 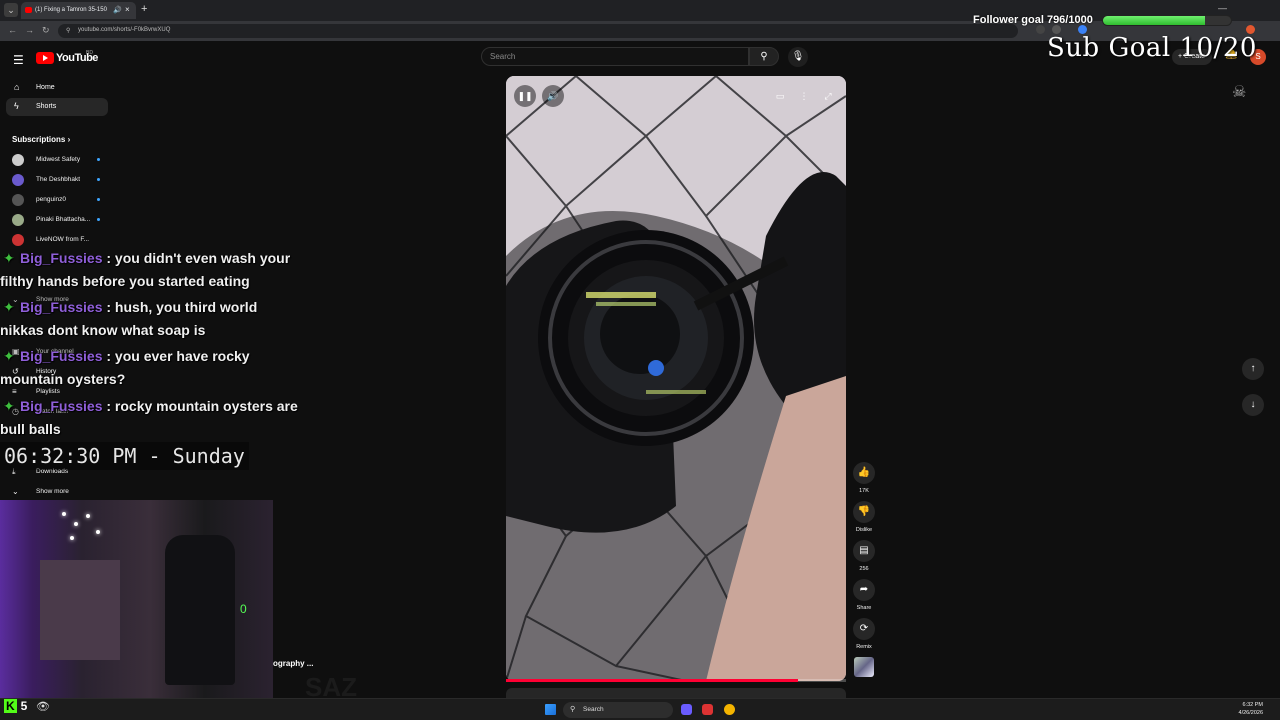 What do you see at coordinates (56, 181) in the screenshot?
I see `subscription-item: The Deshbhakt` at bounding box center [56, 181].